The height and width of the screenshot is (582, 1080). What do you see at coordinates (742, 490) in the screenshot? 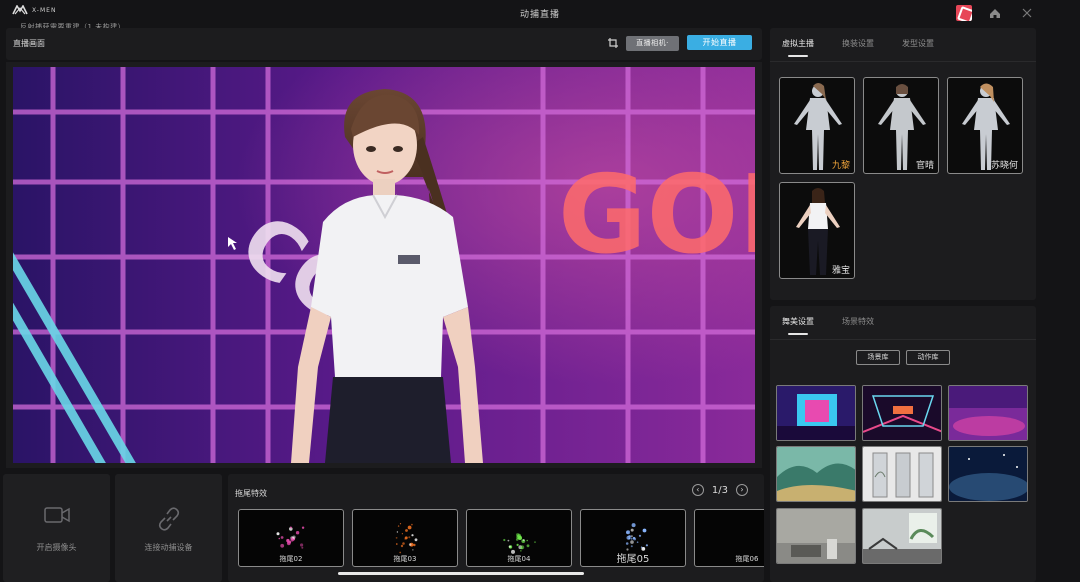
I see `next-page-button: ›` at bounding box center [742, 490].